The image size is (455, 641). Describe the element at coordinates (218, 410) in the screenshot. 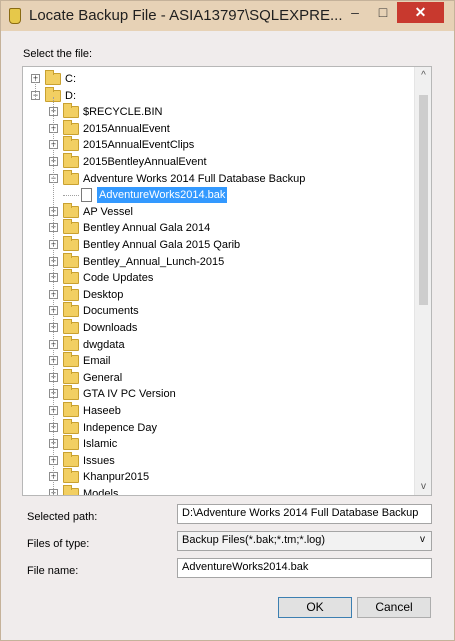

I see `tree-folder-item: + Haseeb` at that location.